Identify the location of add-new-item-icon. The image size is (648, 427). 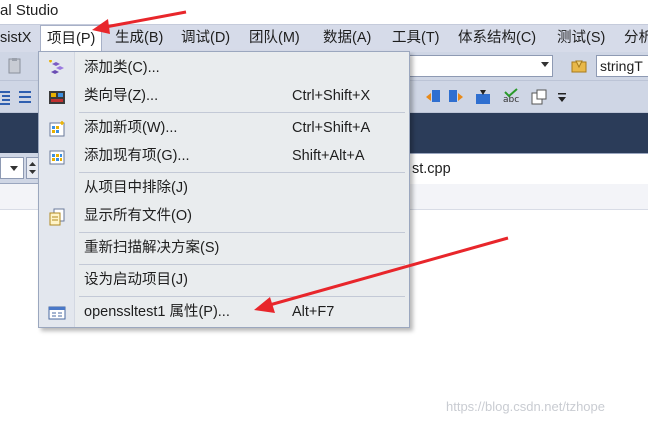
(57, 129).